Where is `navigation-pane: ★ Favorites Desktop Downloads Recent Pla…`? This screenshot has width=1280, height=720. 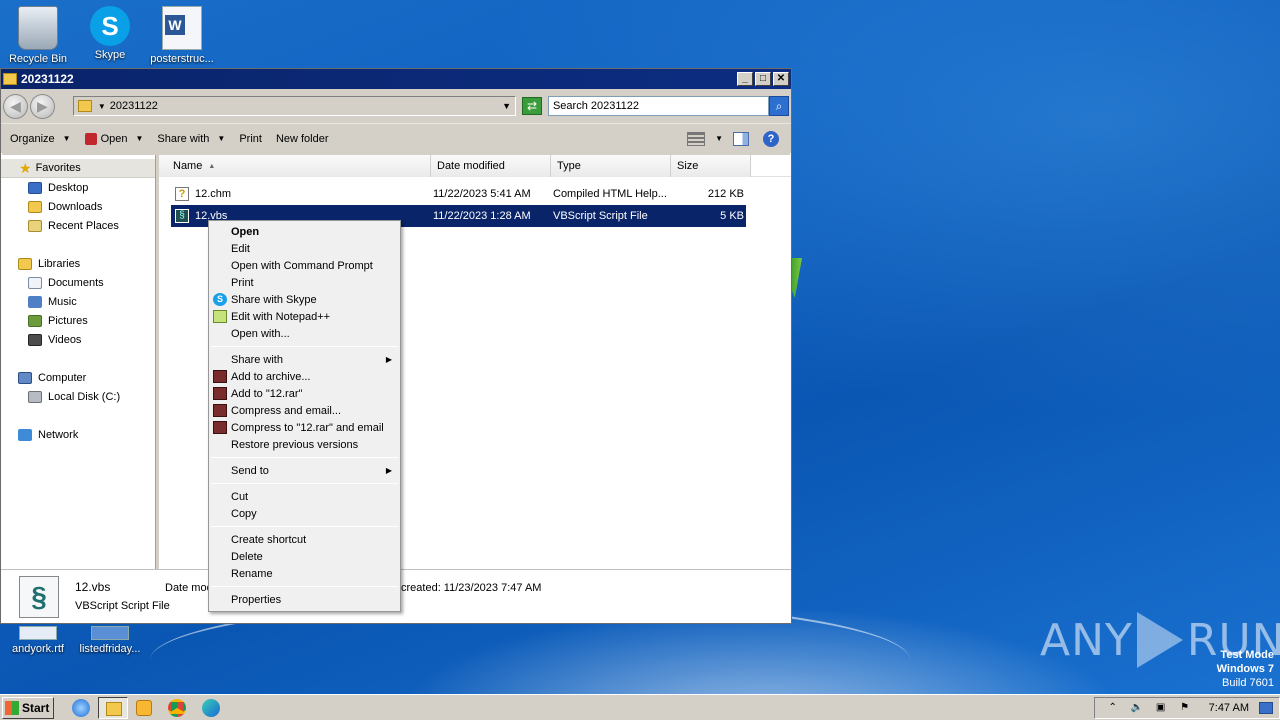 navigation-pane: ★ Favorites Desktop Downloads Recent Pla… is located at coordinates (78, 362).